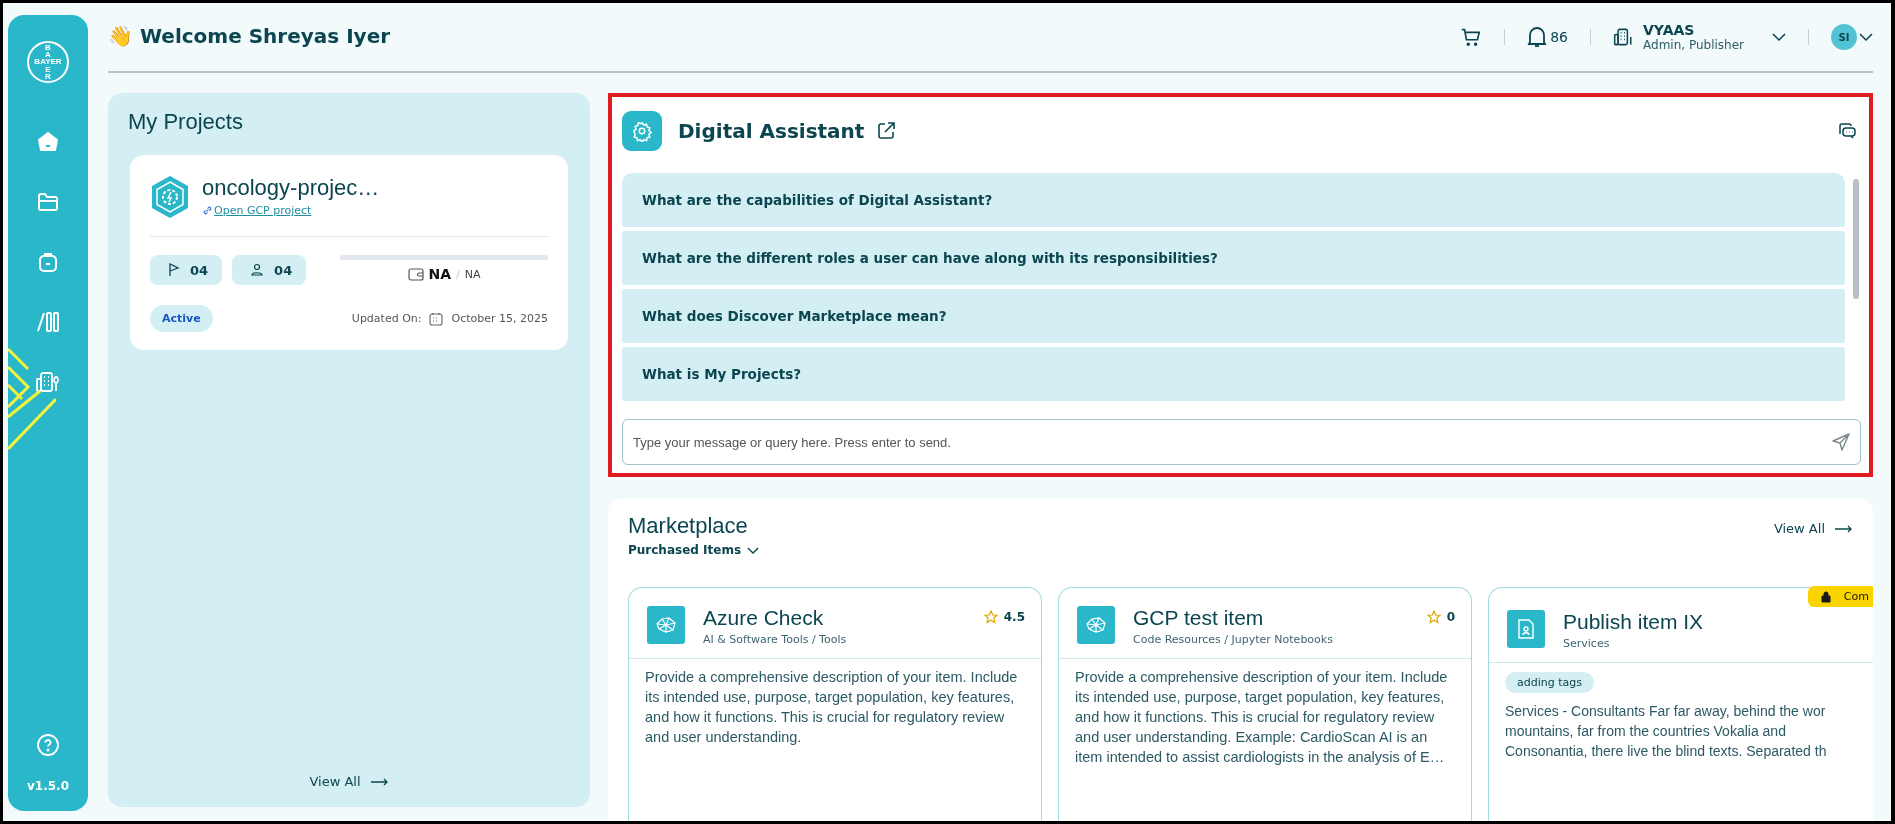 The image size is (1895, 824). What do you see at coordinates (269, 270) in the screenshot?
I see `members-chip: 04` at bounding box center [269, 270].